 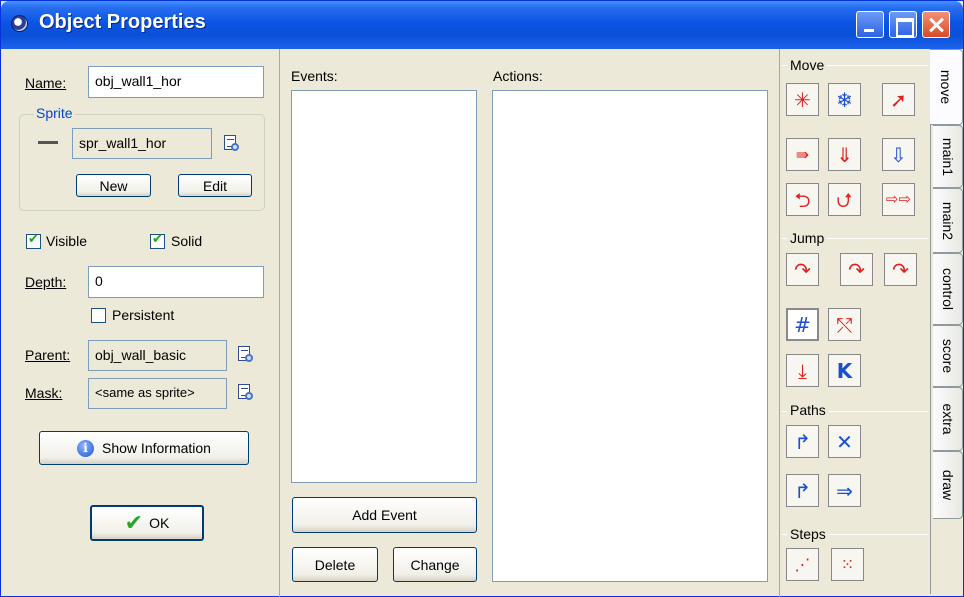 I want to click on paths-section-label: Paths, so click(x=808, y=410).